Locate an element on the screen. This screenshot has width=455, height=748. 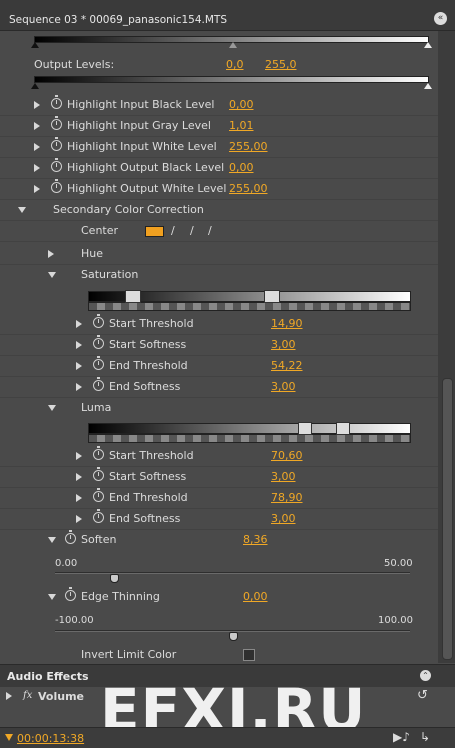
invert-limit-color-checkbox is located at coordinates (249, 655).